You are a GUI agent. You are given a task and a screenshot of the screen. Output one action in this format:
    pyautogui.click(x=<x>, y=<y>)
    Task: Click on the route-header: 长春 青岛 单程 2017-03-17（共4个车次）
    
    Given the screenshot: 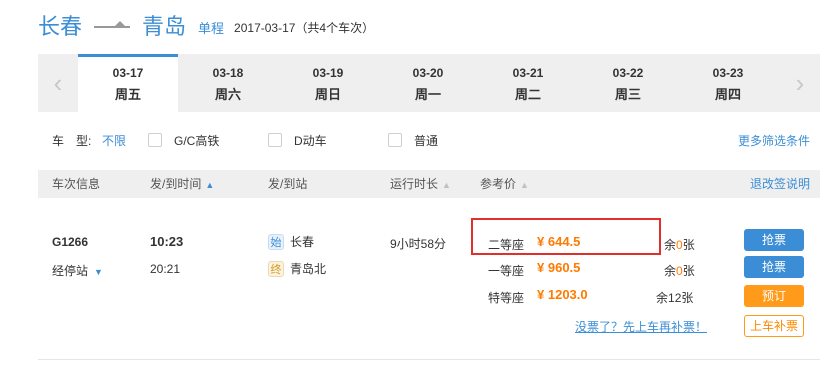 What is the action you would take?
    pyautogui.click(x=206, y=25)
    